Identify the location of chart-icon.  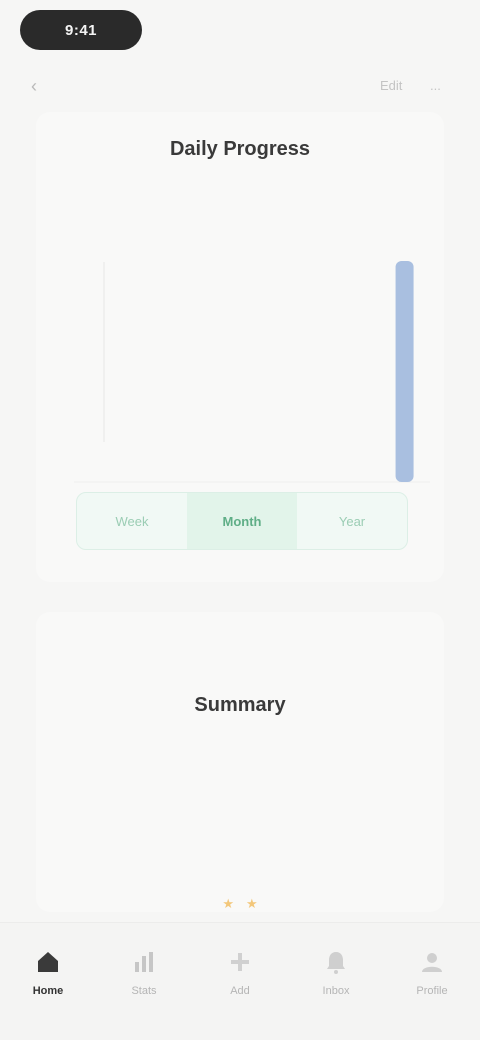
(144, 962).